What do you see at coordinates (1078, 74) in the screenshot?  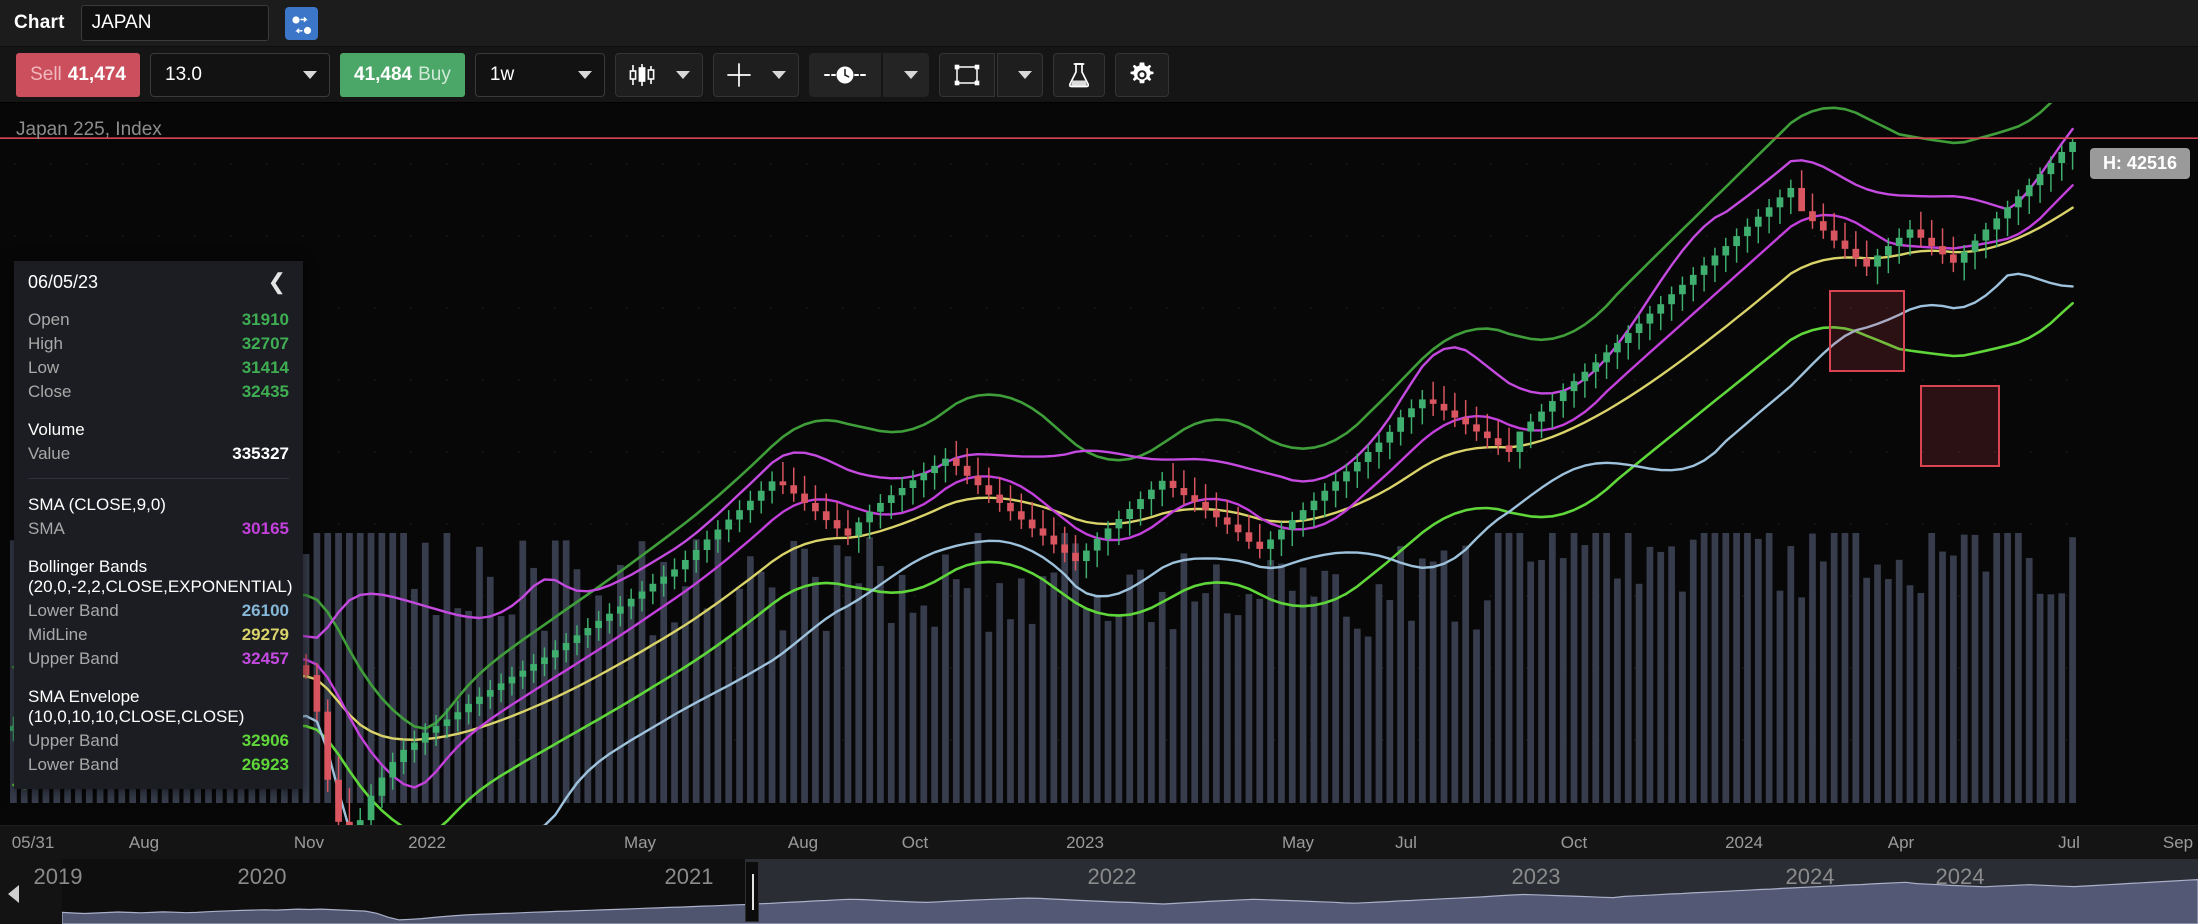 I see `studies-button` at bounding box center [1078, 74].